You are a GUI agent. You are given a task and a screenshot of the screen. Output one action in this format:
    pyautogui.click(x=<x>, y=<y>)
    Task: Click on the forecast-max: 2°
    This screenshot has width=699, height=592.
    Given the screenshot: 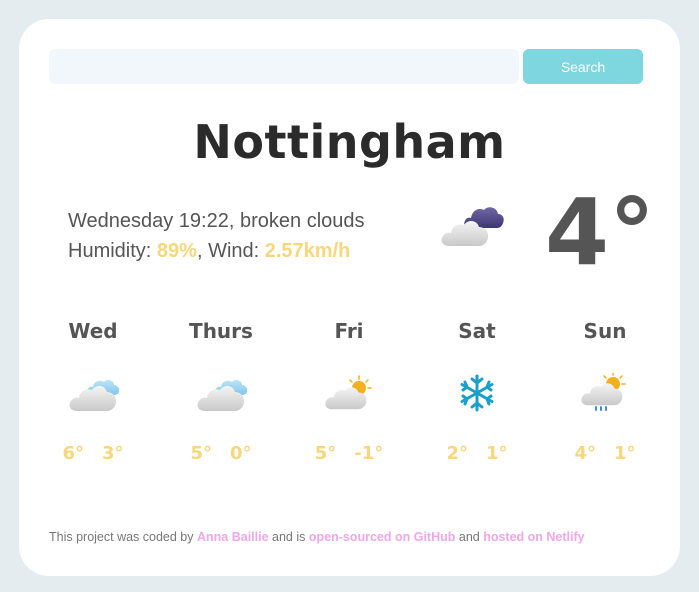 What is the action you would take?
    pyautogui.click(x=457, y=453)
    